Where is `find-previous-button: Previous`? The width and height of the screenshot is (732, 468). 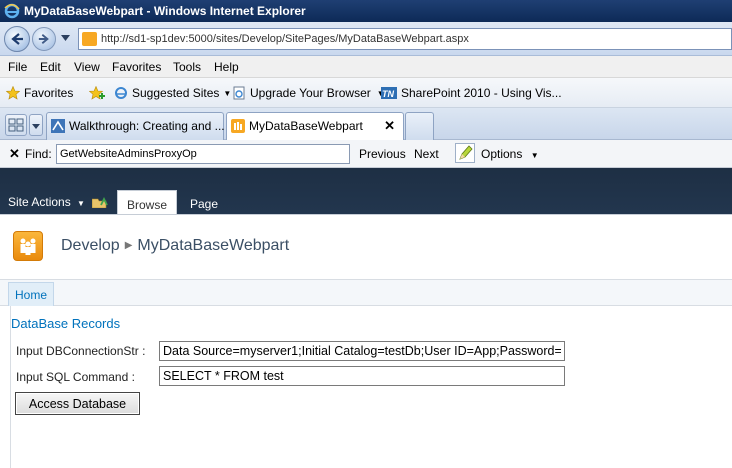
find-previous-button: Previous is located at coordinates (382, 154).